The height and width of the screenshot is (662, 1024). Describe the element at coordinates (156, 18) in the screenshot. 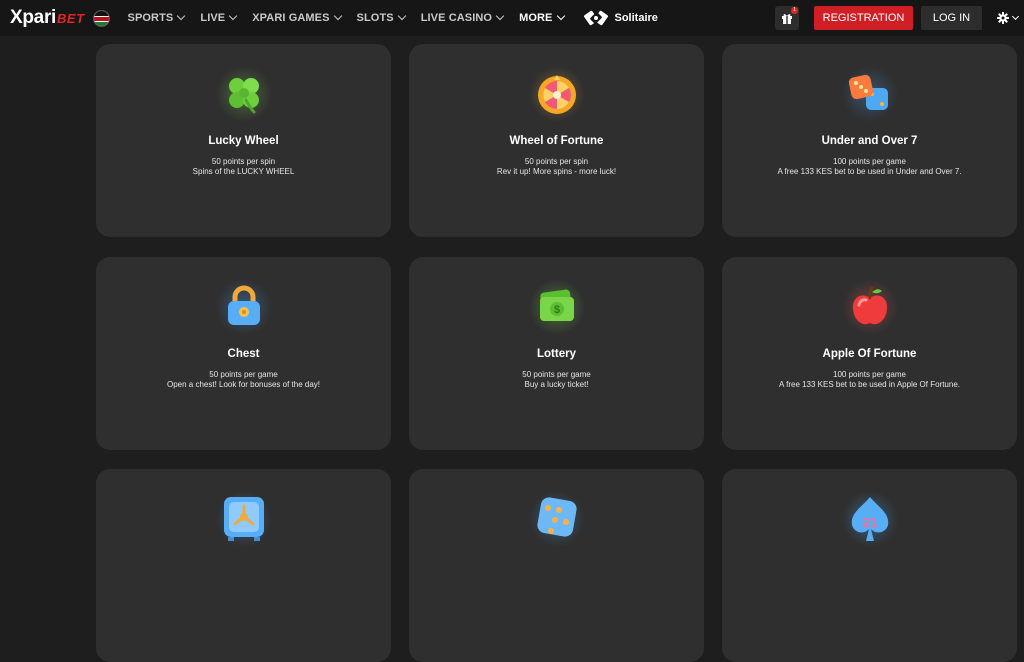

I see `nav-sports: SPORTS` at that location.